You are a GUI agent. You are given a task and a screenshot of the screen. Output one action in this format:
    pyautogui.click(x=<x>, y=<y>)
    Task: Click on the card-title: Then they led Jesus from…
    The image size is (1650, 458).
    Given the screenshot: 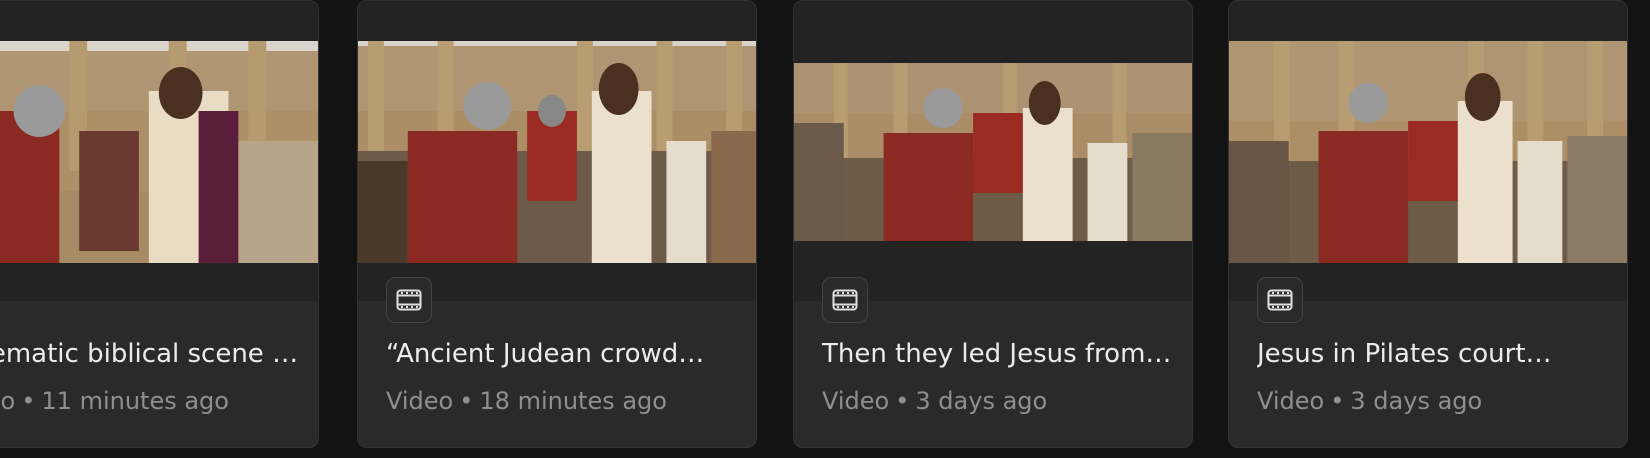 What is the action you would take?
    pyautogui.click(x=997, y=354)
    